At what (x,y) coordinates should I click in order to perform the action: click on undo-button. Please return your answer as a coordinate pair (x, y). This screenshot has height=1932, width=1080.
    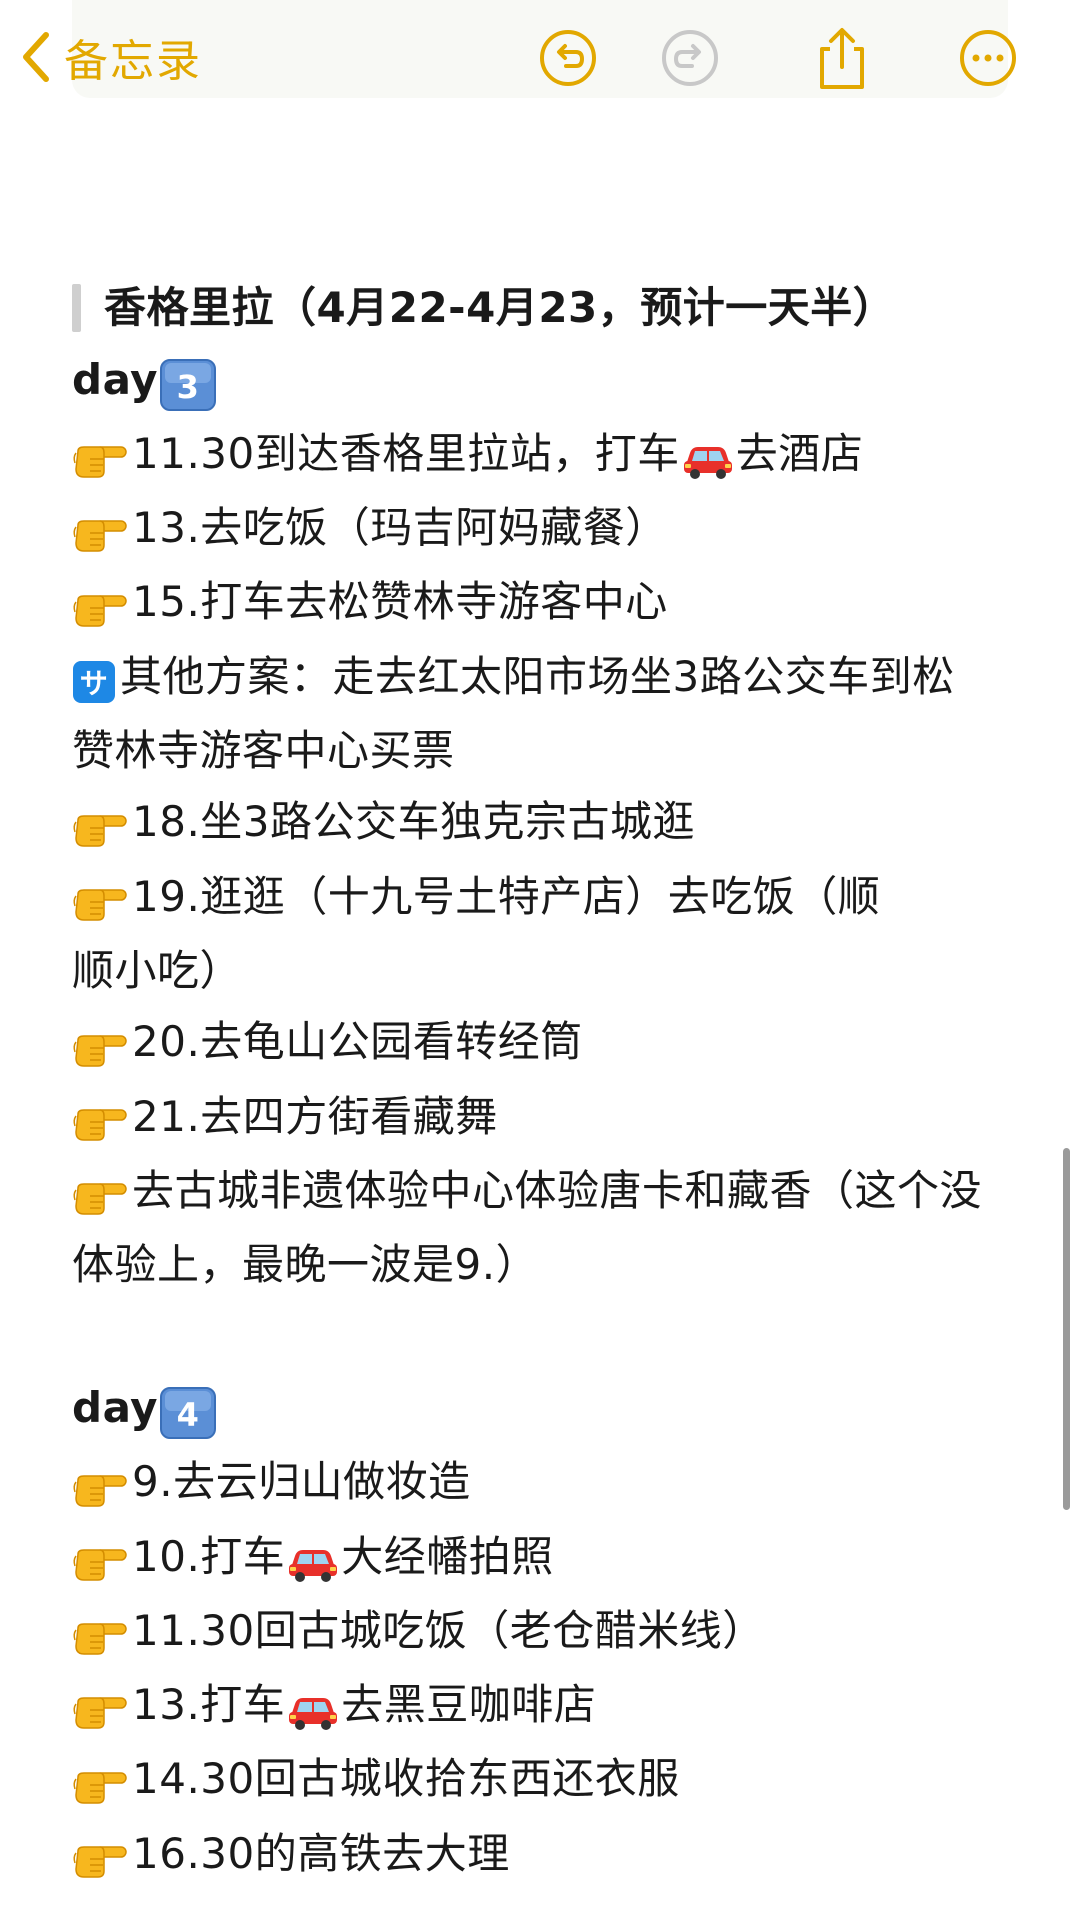
    Looking at the image, I should click on (568, 58).